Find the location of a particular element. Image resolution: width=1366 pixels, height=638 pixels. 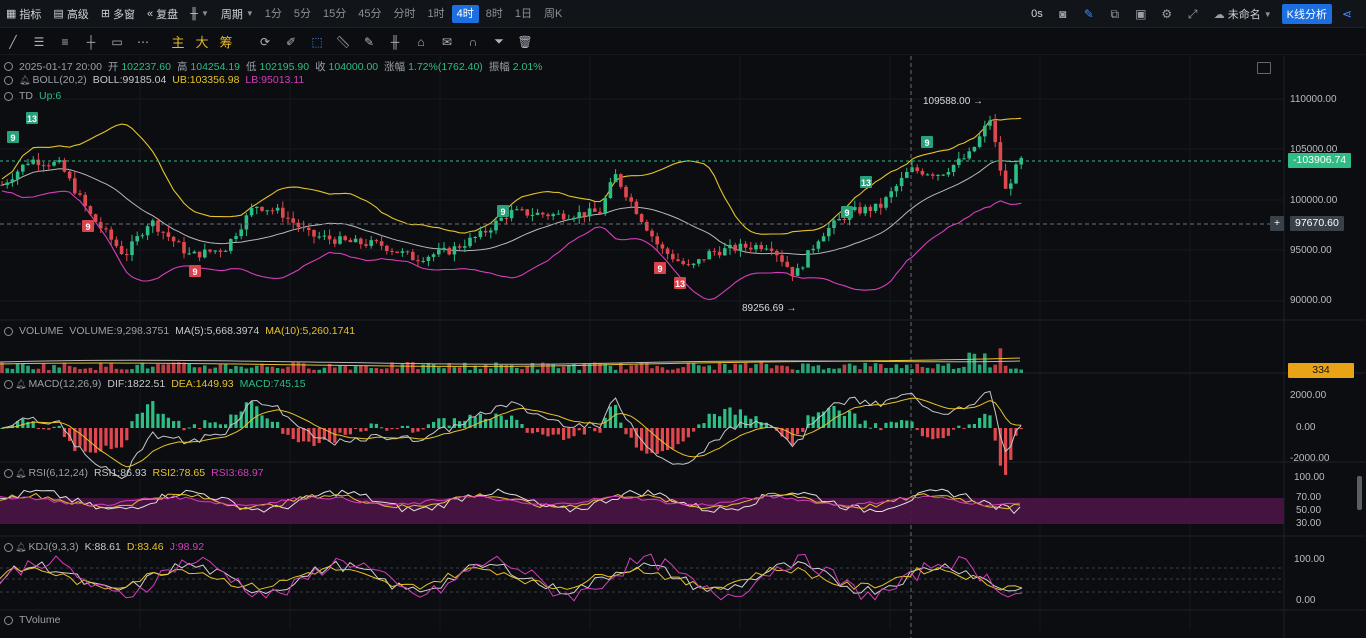

pen-icon: ✎ is located at coordinates (369, 42).